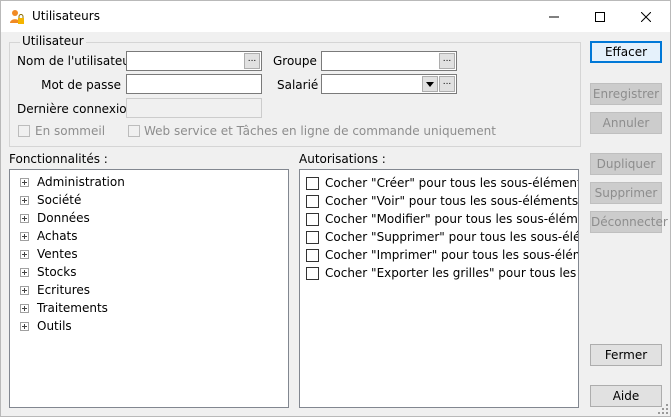  I want to click on help-button: Aide, so click(626, 396).